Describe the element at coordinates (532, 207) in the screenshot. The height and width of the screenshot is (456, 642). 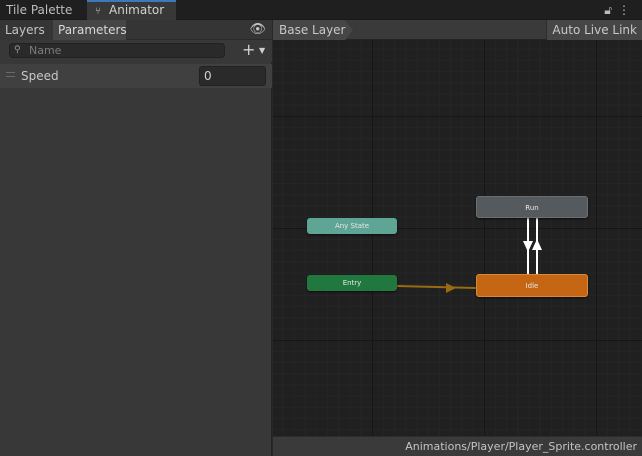
I see `run-state-node: Run` at that location.